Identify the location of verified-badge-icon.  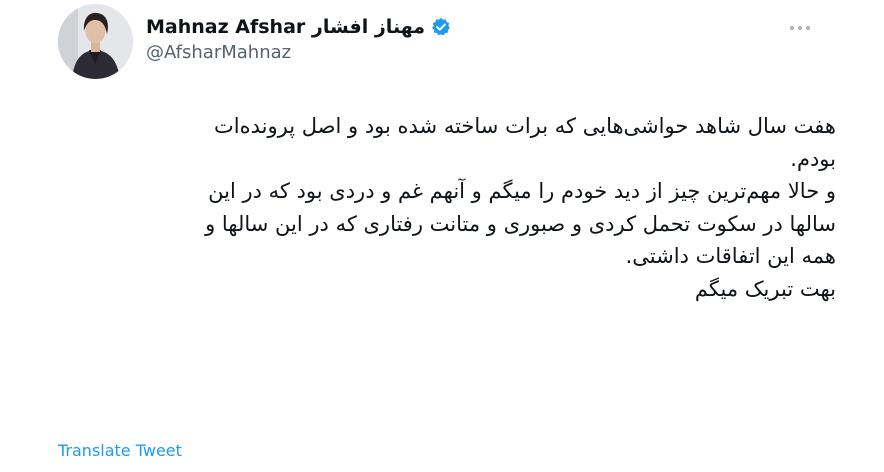
(441, 27).